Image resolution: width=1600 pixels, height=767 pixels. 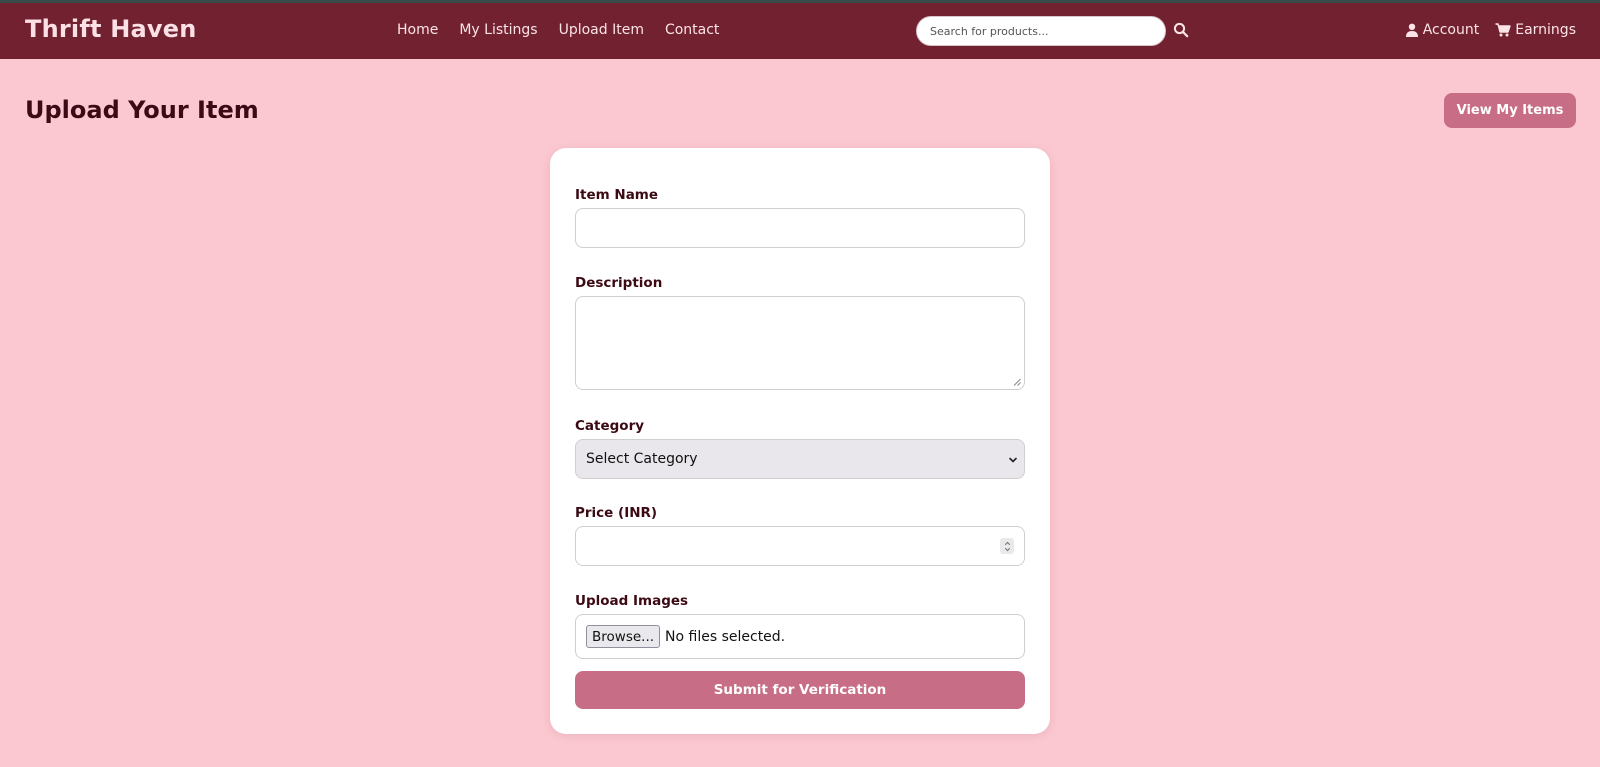 What do you see at coordinates (1041, 31) in the screenshot?
I see `search-input` at bounding box center [1041, 31].